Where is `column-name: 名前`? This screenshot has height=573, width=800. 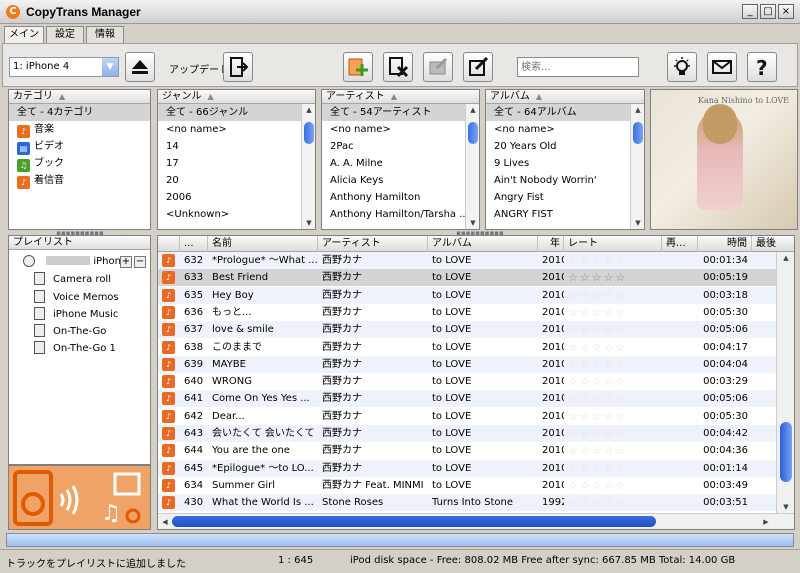 column-name: 名前 is located at coordinates (263, 244).